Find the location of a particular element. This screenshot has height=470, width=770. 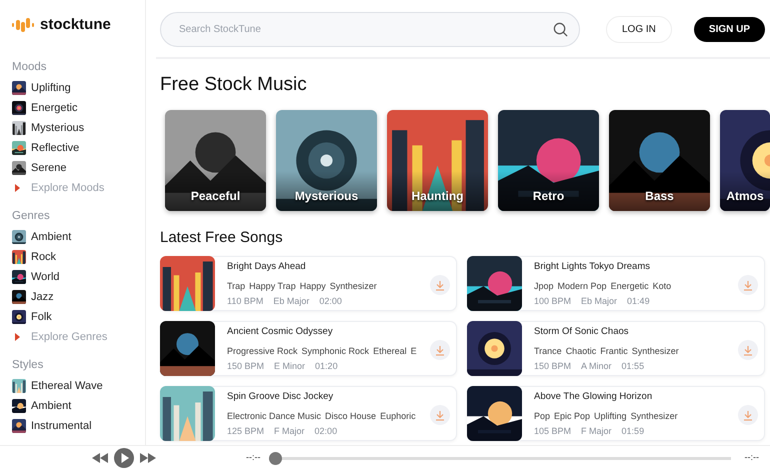

sidebar-item: Mysterious is located at coordinates (78, 128).